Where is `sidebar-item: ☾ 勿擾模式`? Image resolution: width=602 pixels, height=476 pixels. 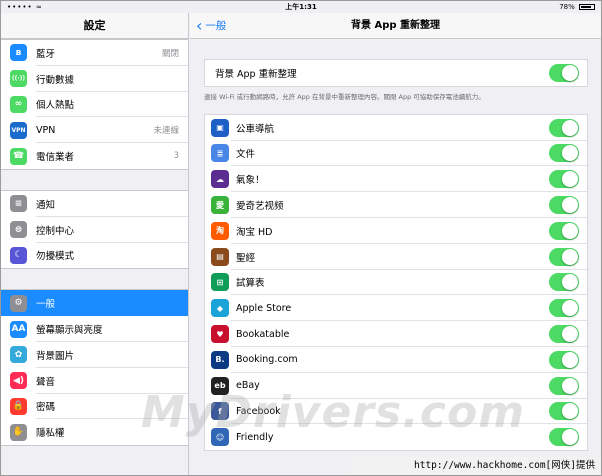 sidebar-item: ☾ 勿擾模式 is located at coordinates (94, 255).